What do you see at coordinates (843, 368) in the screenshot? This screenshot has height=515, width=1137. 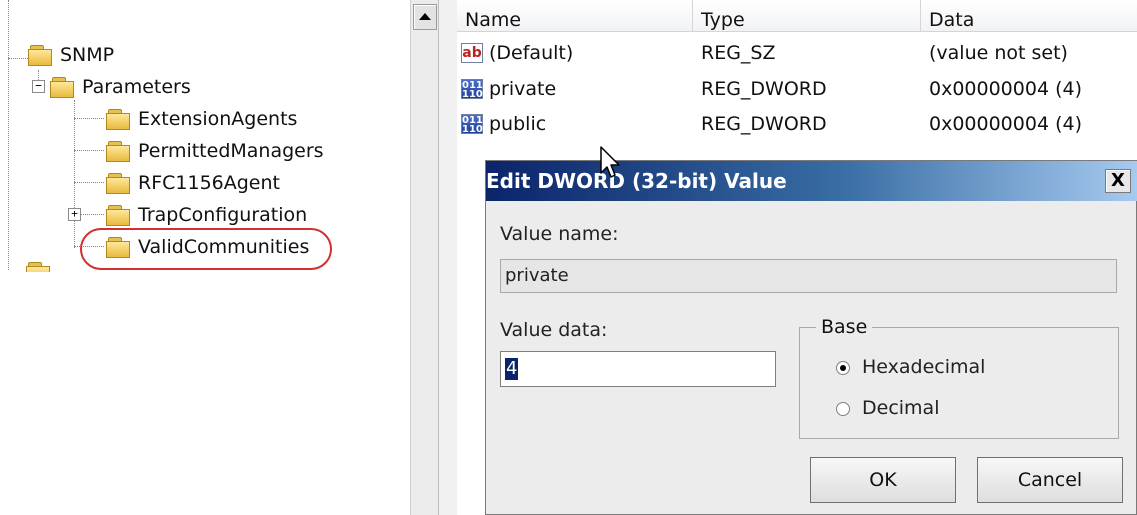 I see `hexadecimal-radio` at bounding box center [843, 368].